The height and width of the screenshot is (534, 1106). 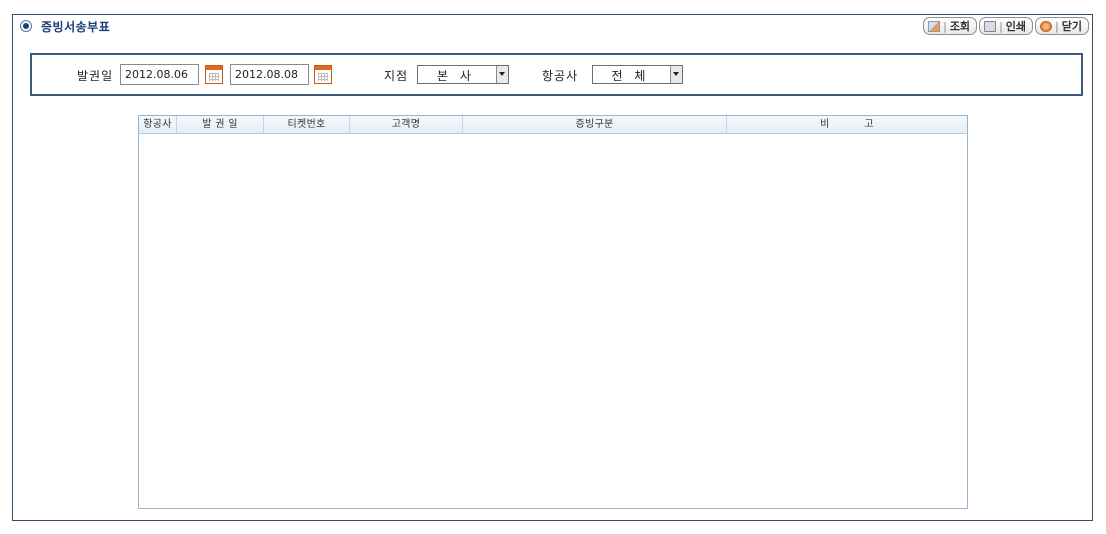 I want to click on close-button: | 닫기, so click(x=1062, y=26).